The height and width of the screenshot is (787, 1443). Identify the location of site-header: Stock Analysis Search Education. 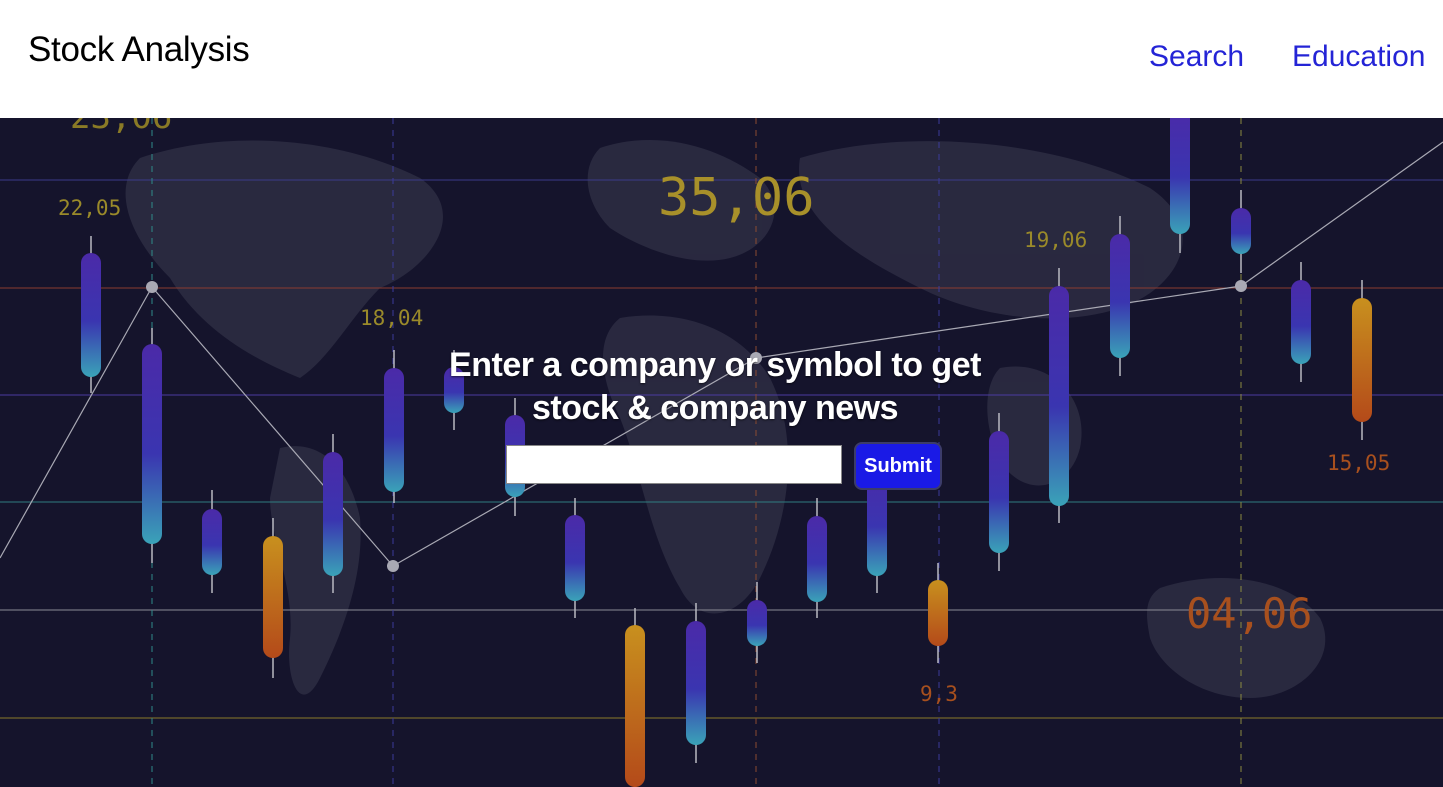
(721, 59).